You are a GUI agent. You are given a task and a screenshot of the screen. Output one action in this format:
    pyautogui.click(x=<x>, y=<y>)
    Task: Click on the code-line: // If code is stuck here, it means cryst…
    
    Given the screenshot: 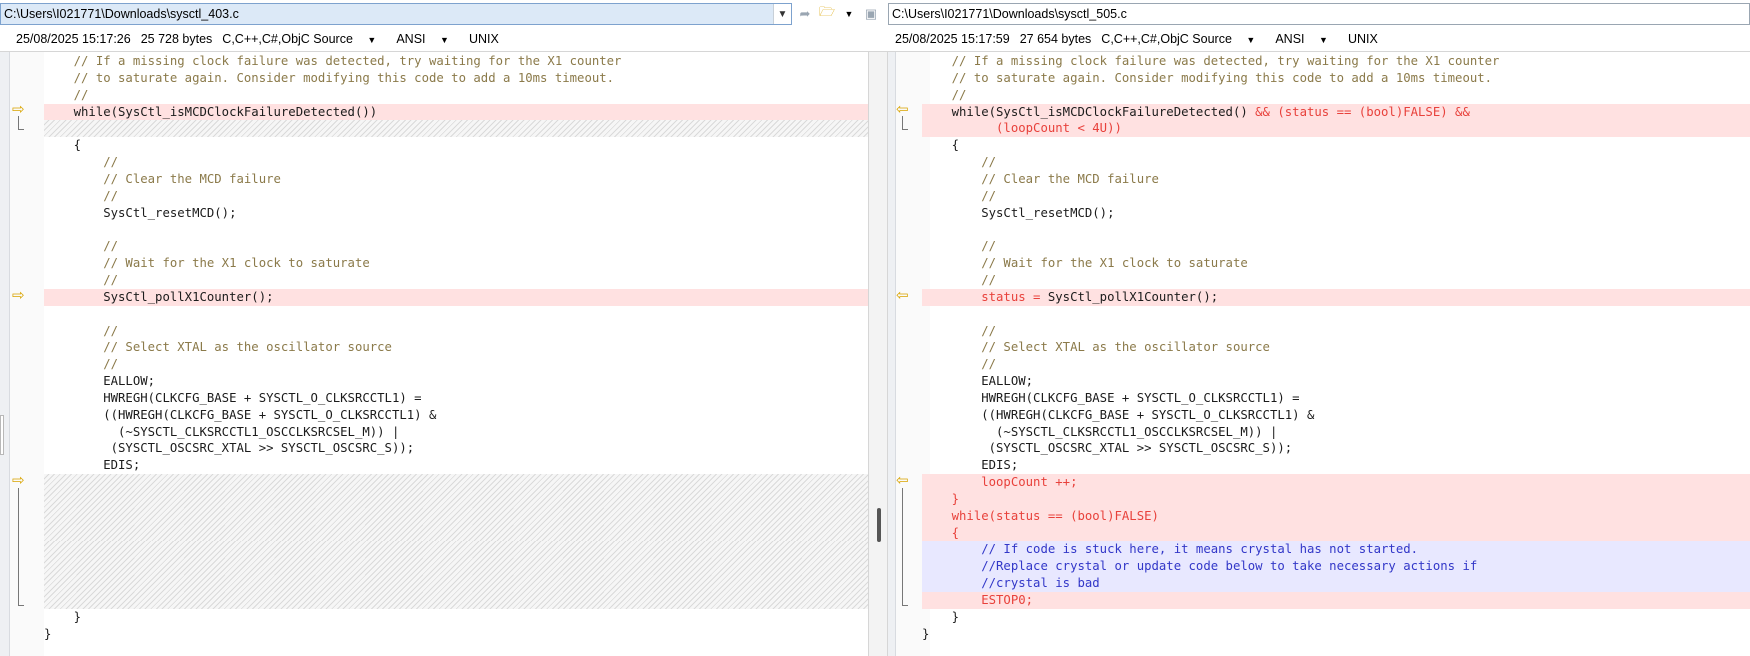 What is the action you would take?
    pyautogui.click(x=1336, y=550)
    